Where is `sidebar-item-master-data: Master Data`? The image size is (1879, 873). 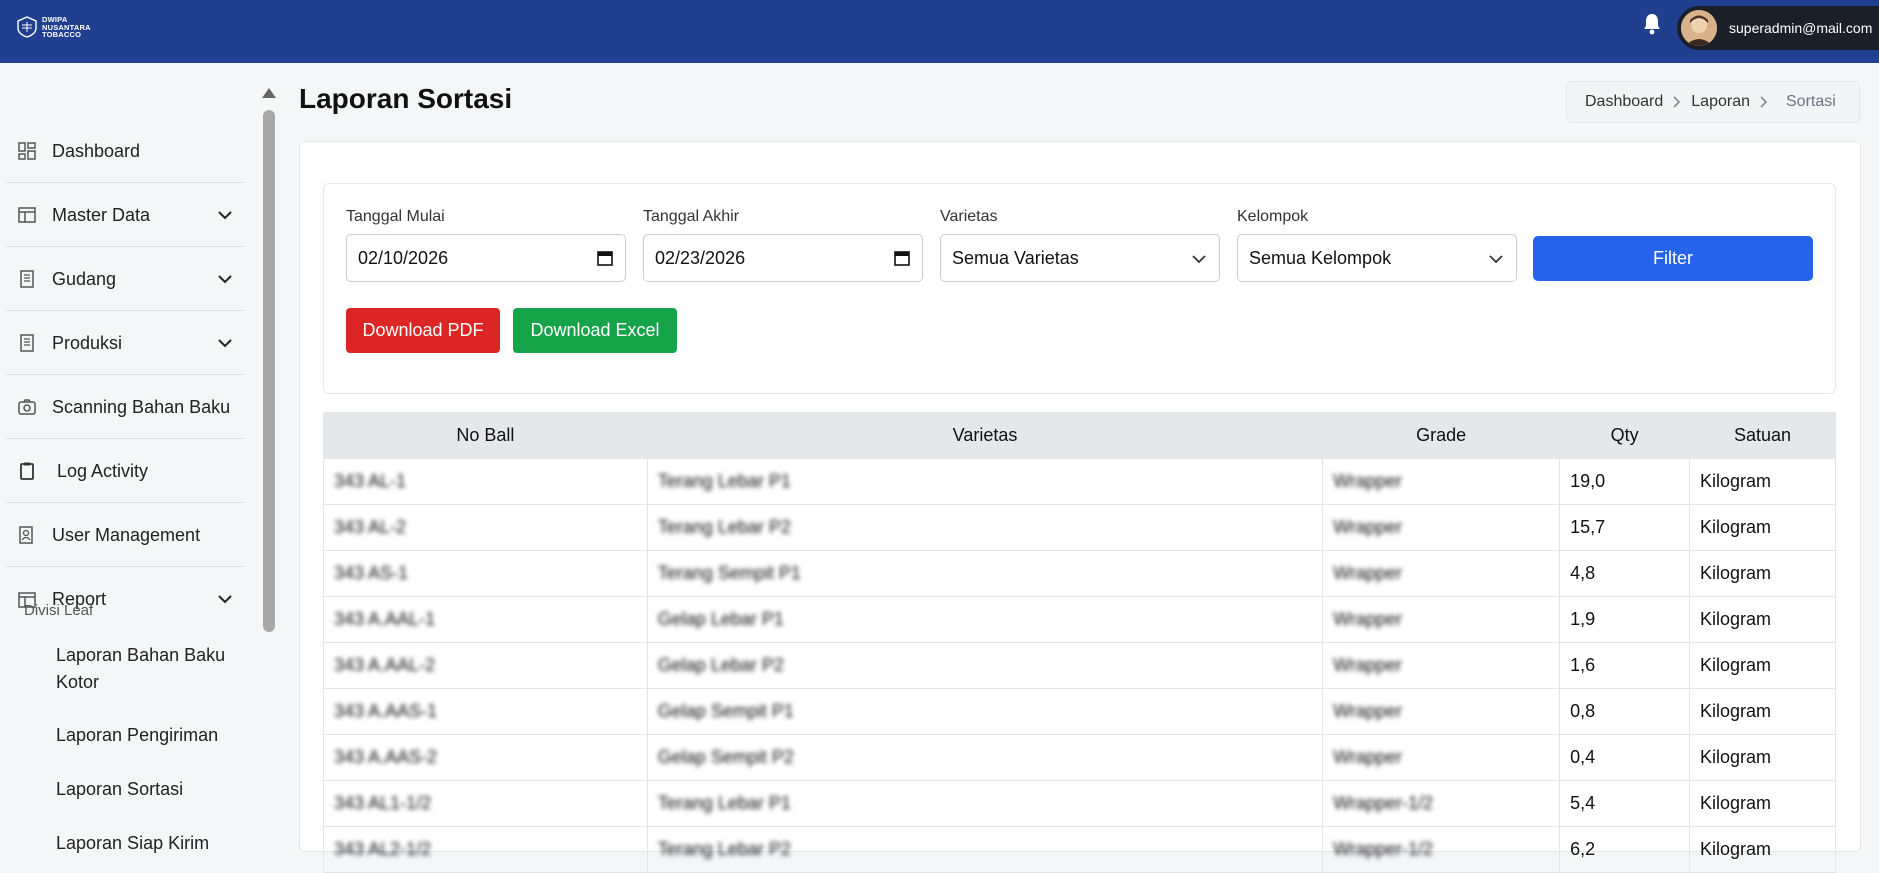 sidebar-item-master-data: Master Data is located at coordinates (125, 215).